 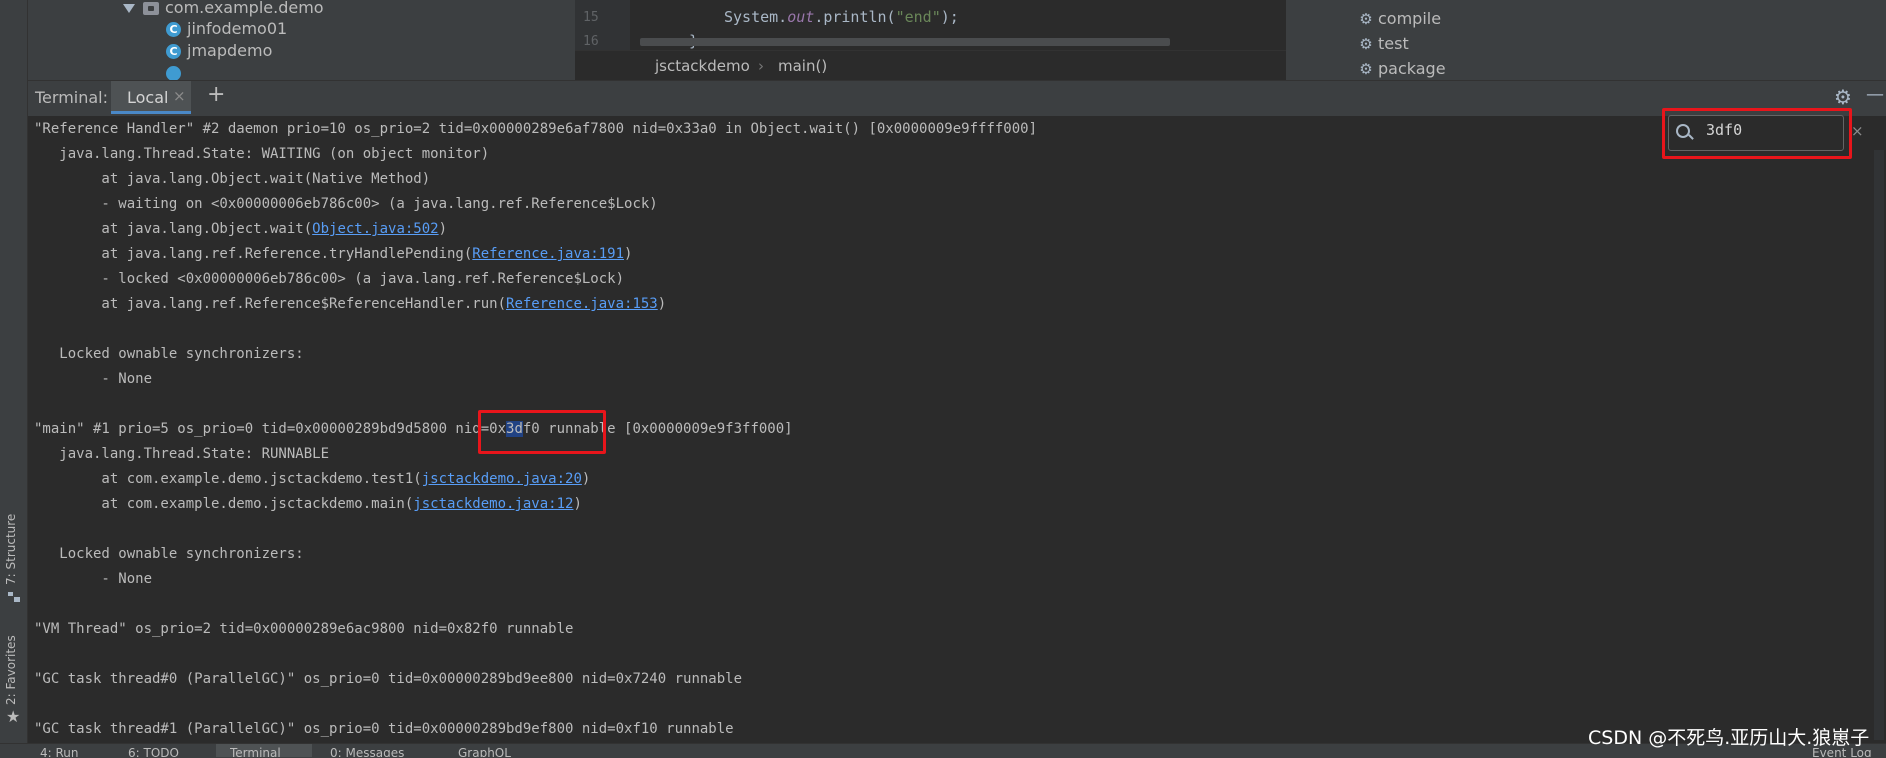 What do you see at coordinates (173, 229) in the screenshot?
I see `terminal-text: at java.lang.Object.wait(` at bounding box center [173, 229].